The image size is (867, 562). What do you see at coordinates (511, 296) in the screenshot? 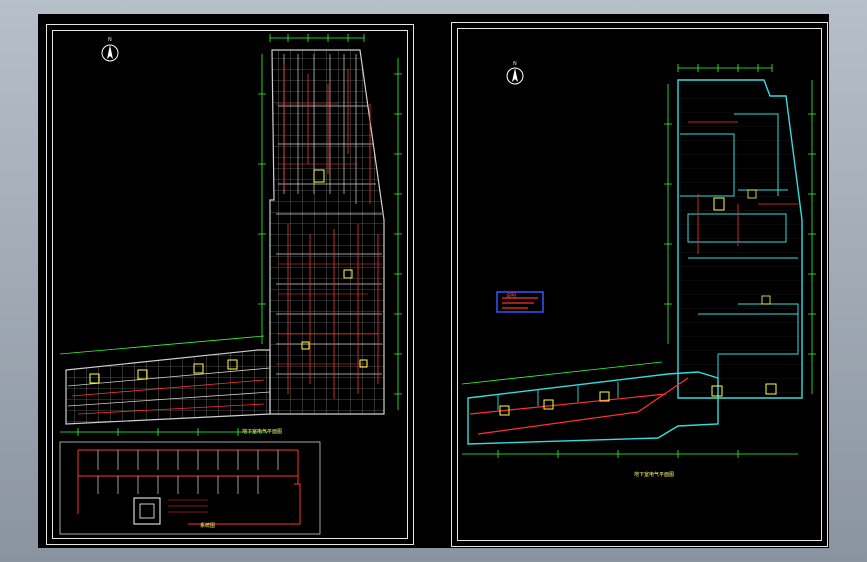
I see `right-note-text: 说明` at bounding box center [511, 296].